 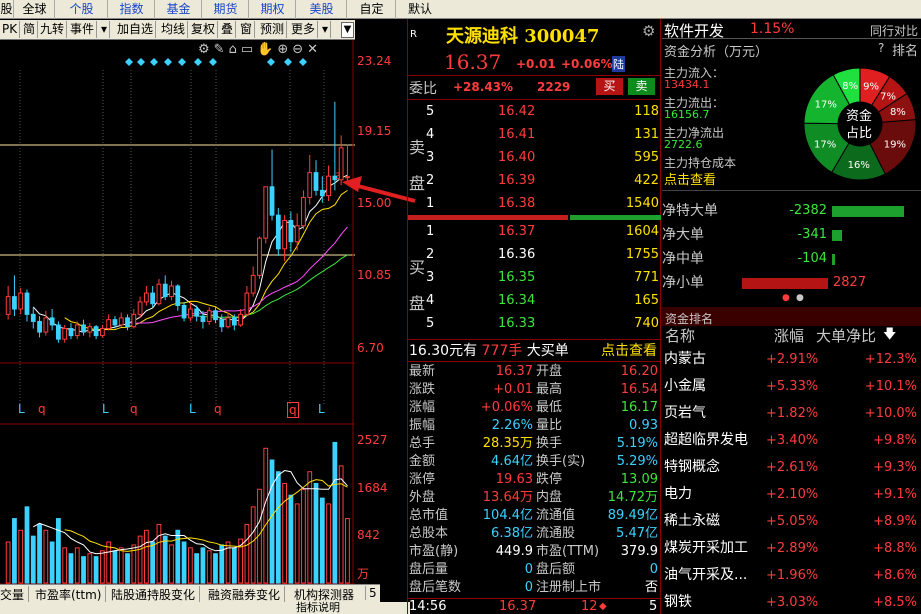 I want to click on rank-name: 煤炭开采加工, so click(x=706, y=548).